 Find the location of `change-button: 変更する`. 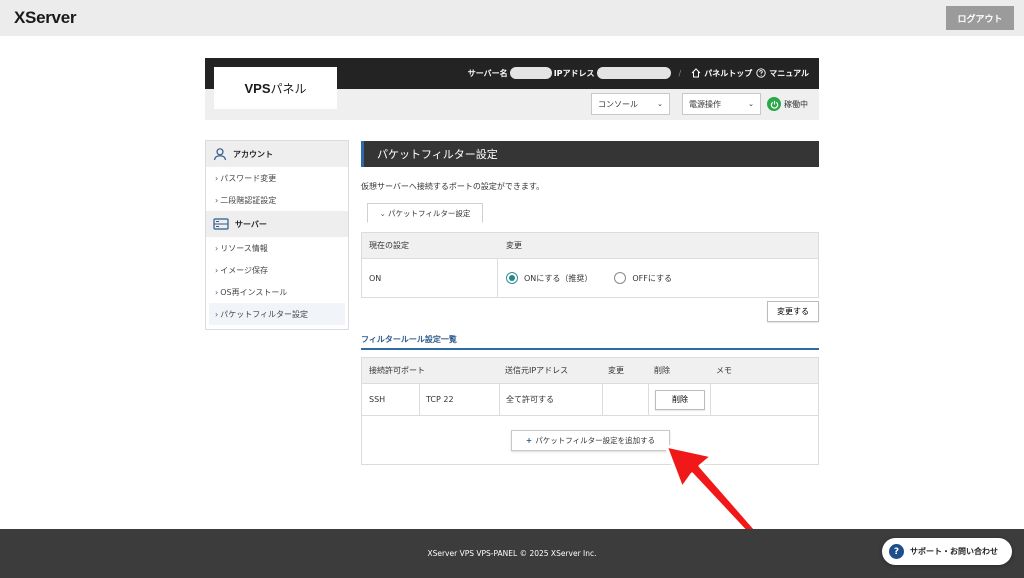

change-button: 変更する is located at coordinates (793, 311).